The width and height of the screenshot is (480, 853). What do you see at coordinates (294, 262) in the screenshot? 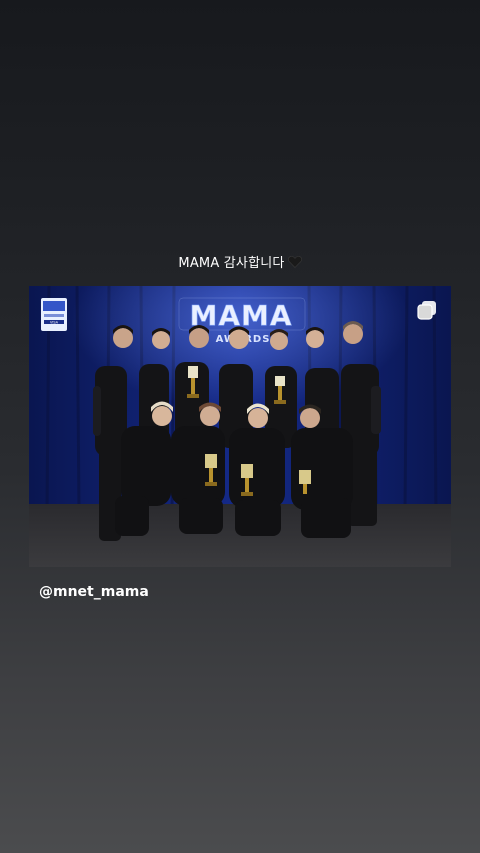
I see `black-heart-icon` at bounding box center [294, 262].